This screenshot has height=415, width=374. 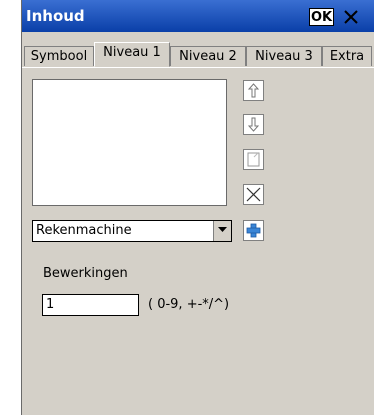 I want to click on document-icon, so click(x=253, y=159).